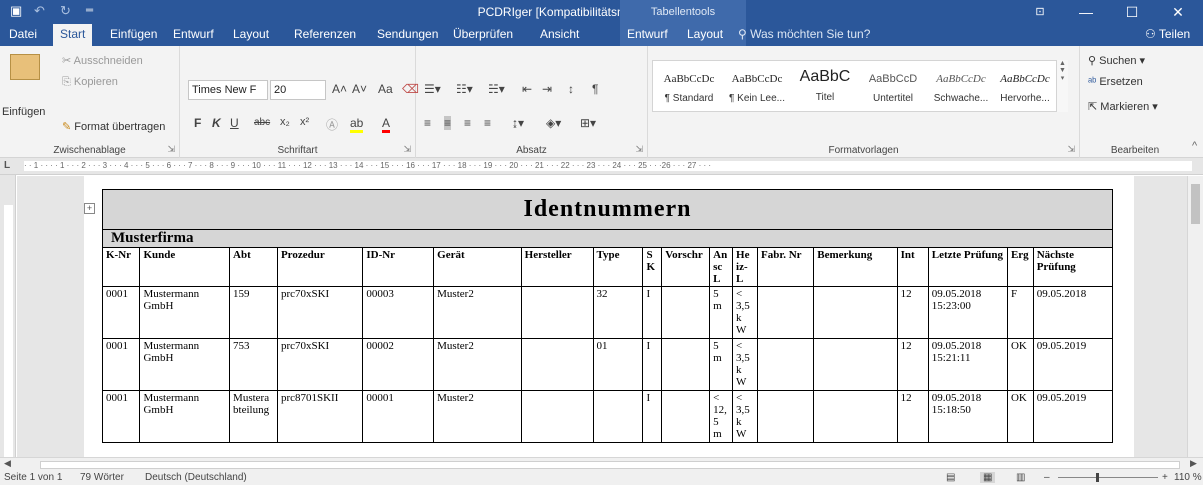 This screenshot has width=1203, height=485. I want to click on styles-scroll: ▲ ▼ ▾, so click(1062, 86).